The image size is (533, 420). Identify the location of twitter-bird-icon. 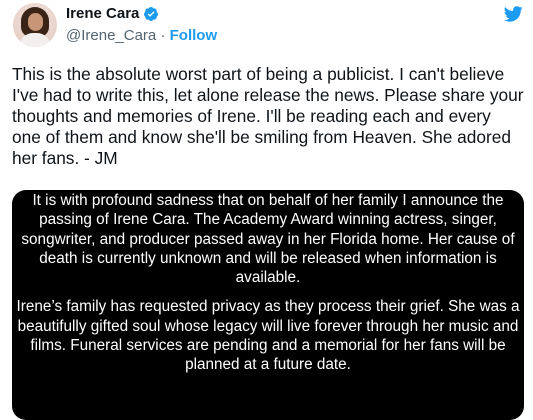
(513, 14).